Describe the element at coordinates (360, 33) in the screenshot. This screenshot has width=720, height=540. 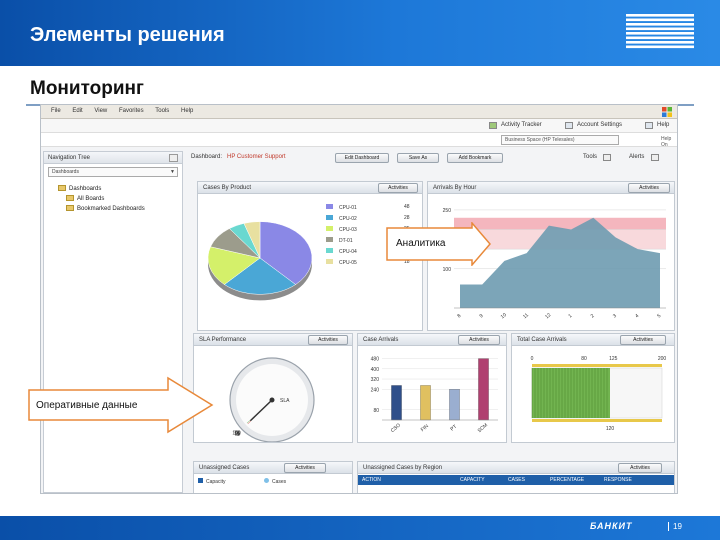
I see `slide-header: Элементы решения IBM` at that location.